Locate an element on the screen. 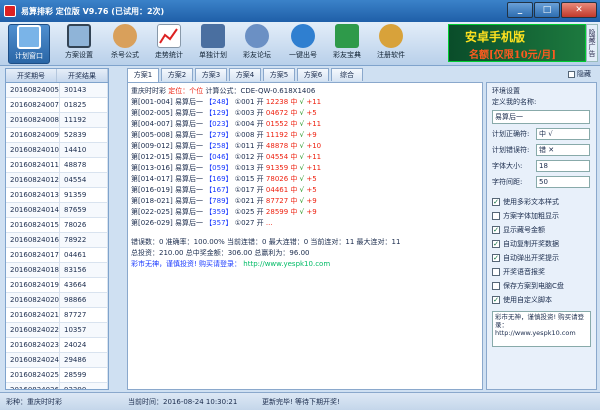  issue-number-cell: 20160824019 is located at coordinates (33, 285).